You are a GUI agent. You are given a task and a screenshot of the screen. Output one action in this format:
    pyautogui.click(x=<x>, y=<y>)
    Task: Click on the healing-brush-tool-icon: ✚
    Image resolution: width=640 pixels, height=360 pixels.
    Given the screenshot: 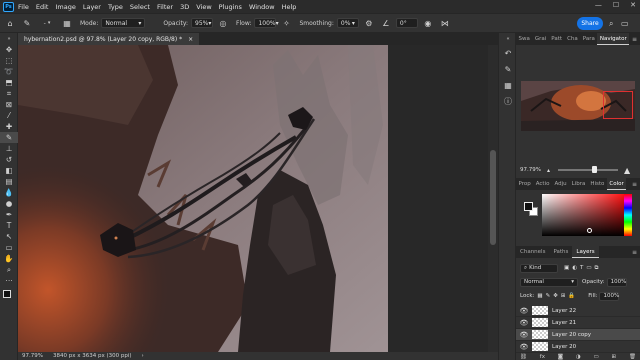 What is the action you would take?
    pyautogui.click(x=9, y=126)
    